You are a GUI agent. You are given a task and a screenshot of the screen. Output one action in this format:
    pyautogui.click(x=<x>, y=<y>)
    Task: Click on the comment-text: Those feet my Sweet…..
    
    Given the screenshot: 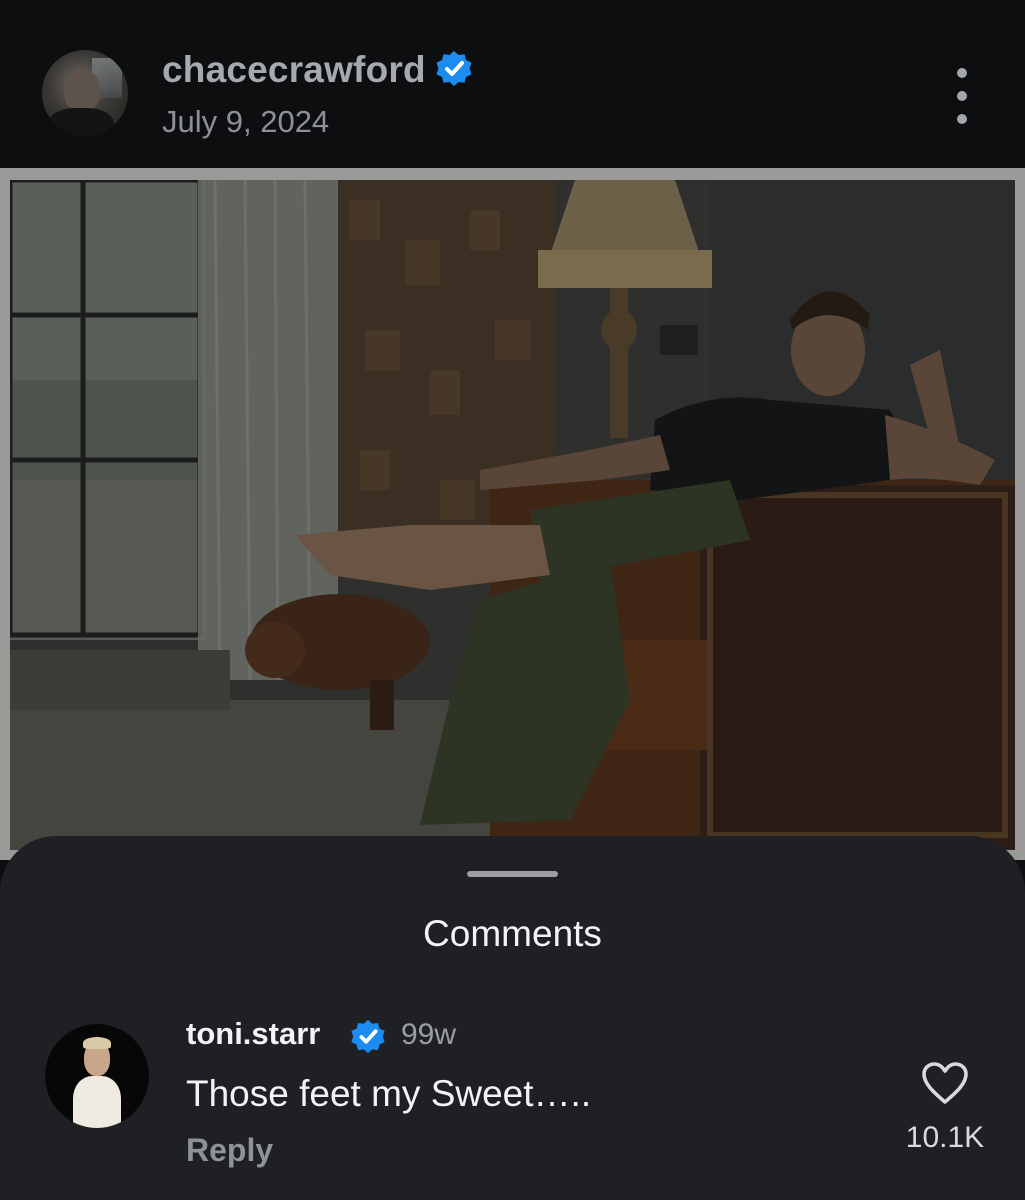 What is the action you would take?
    pyautogui.click(x=389, y=1093)
    